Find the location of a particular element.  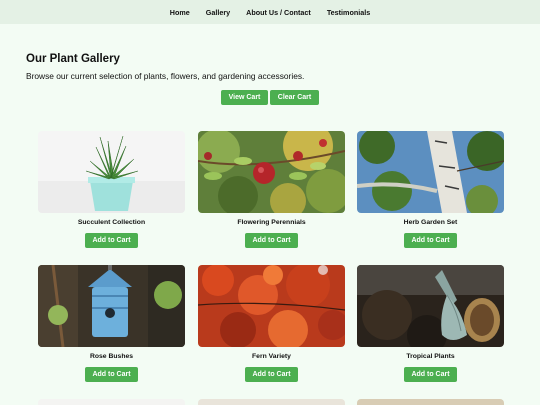

product-card-tropical-plants: Tropical Plants Add to Cart is located at coordinates (430, 323).